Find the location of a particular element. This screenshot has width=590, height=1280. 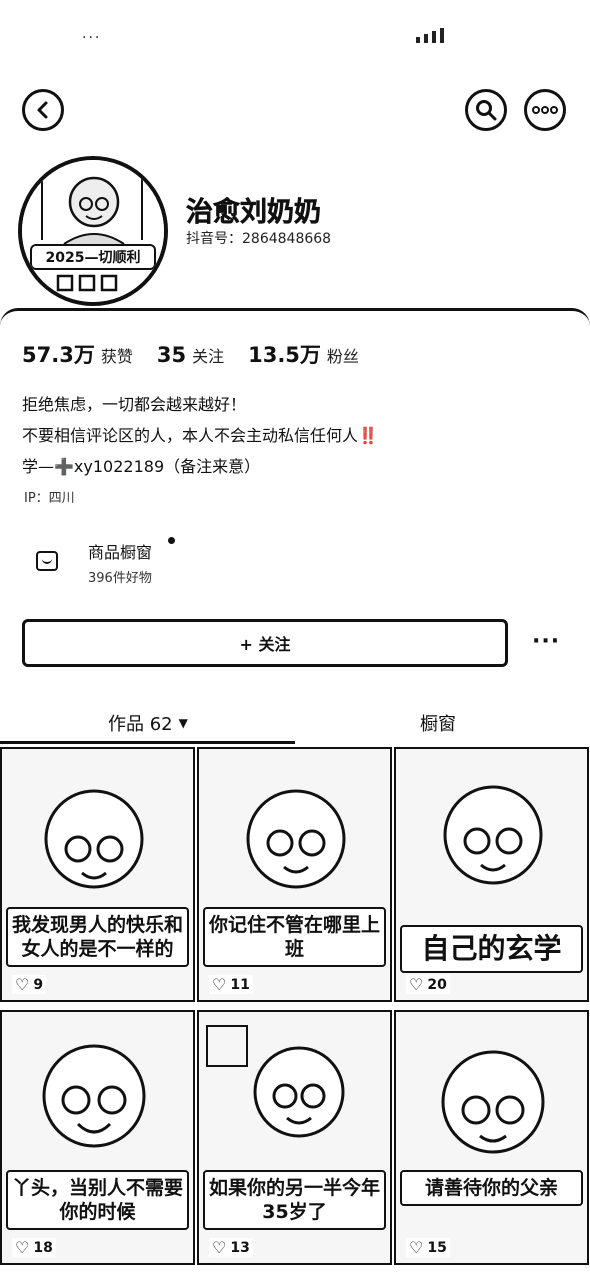

douyin-id: 抖音号：2864848668 is located at coordinates (258, 238).